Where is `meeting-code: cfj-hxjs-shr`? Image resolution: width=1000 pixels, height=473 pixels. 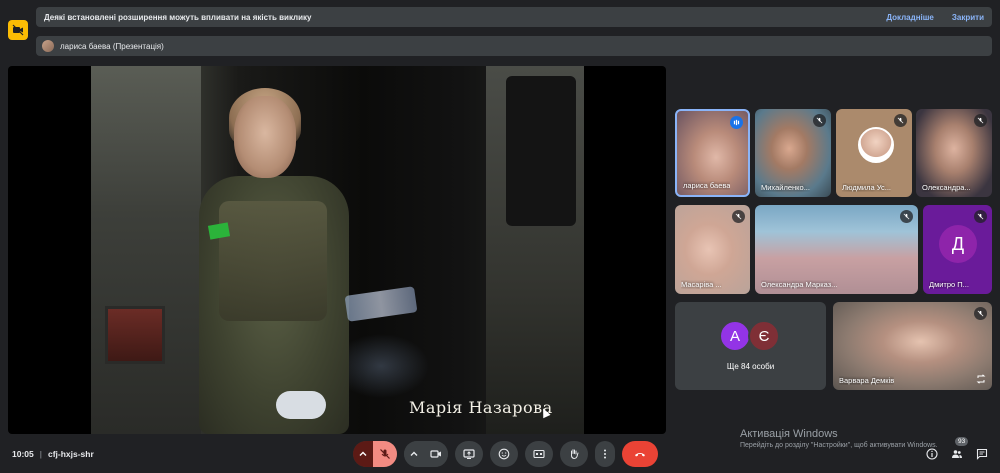
meeting-code: cfj-hxjs-shr is located at coordinates (70, 454).